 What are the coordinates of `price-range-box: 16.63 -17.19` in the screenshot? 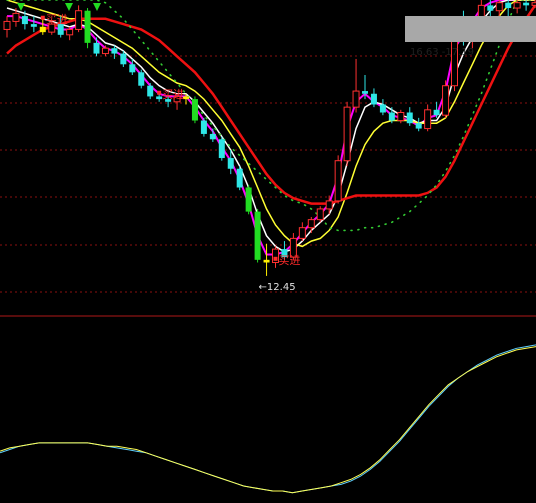 It's located at (470, 37).